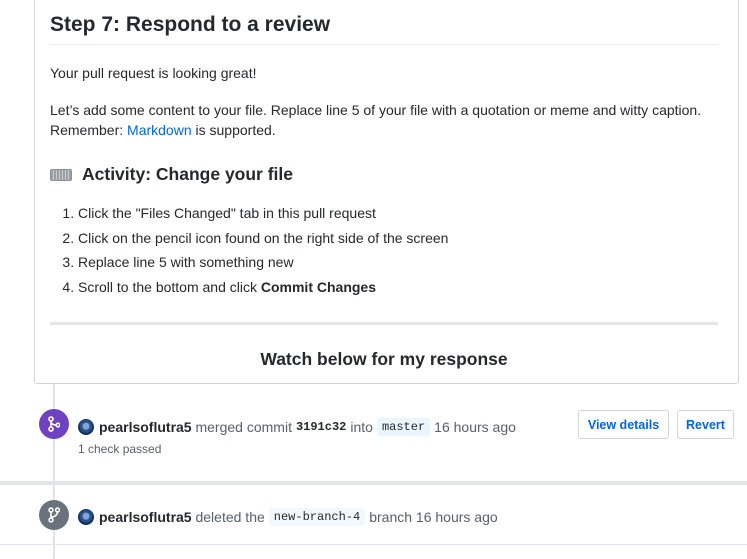 This screenshot has width=747, height=559. What do you see at coordinates (705, 424) in the screenshot?
I see `revert-button: Revert` at bounding box center [705, 424].